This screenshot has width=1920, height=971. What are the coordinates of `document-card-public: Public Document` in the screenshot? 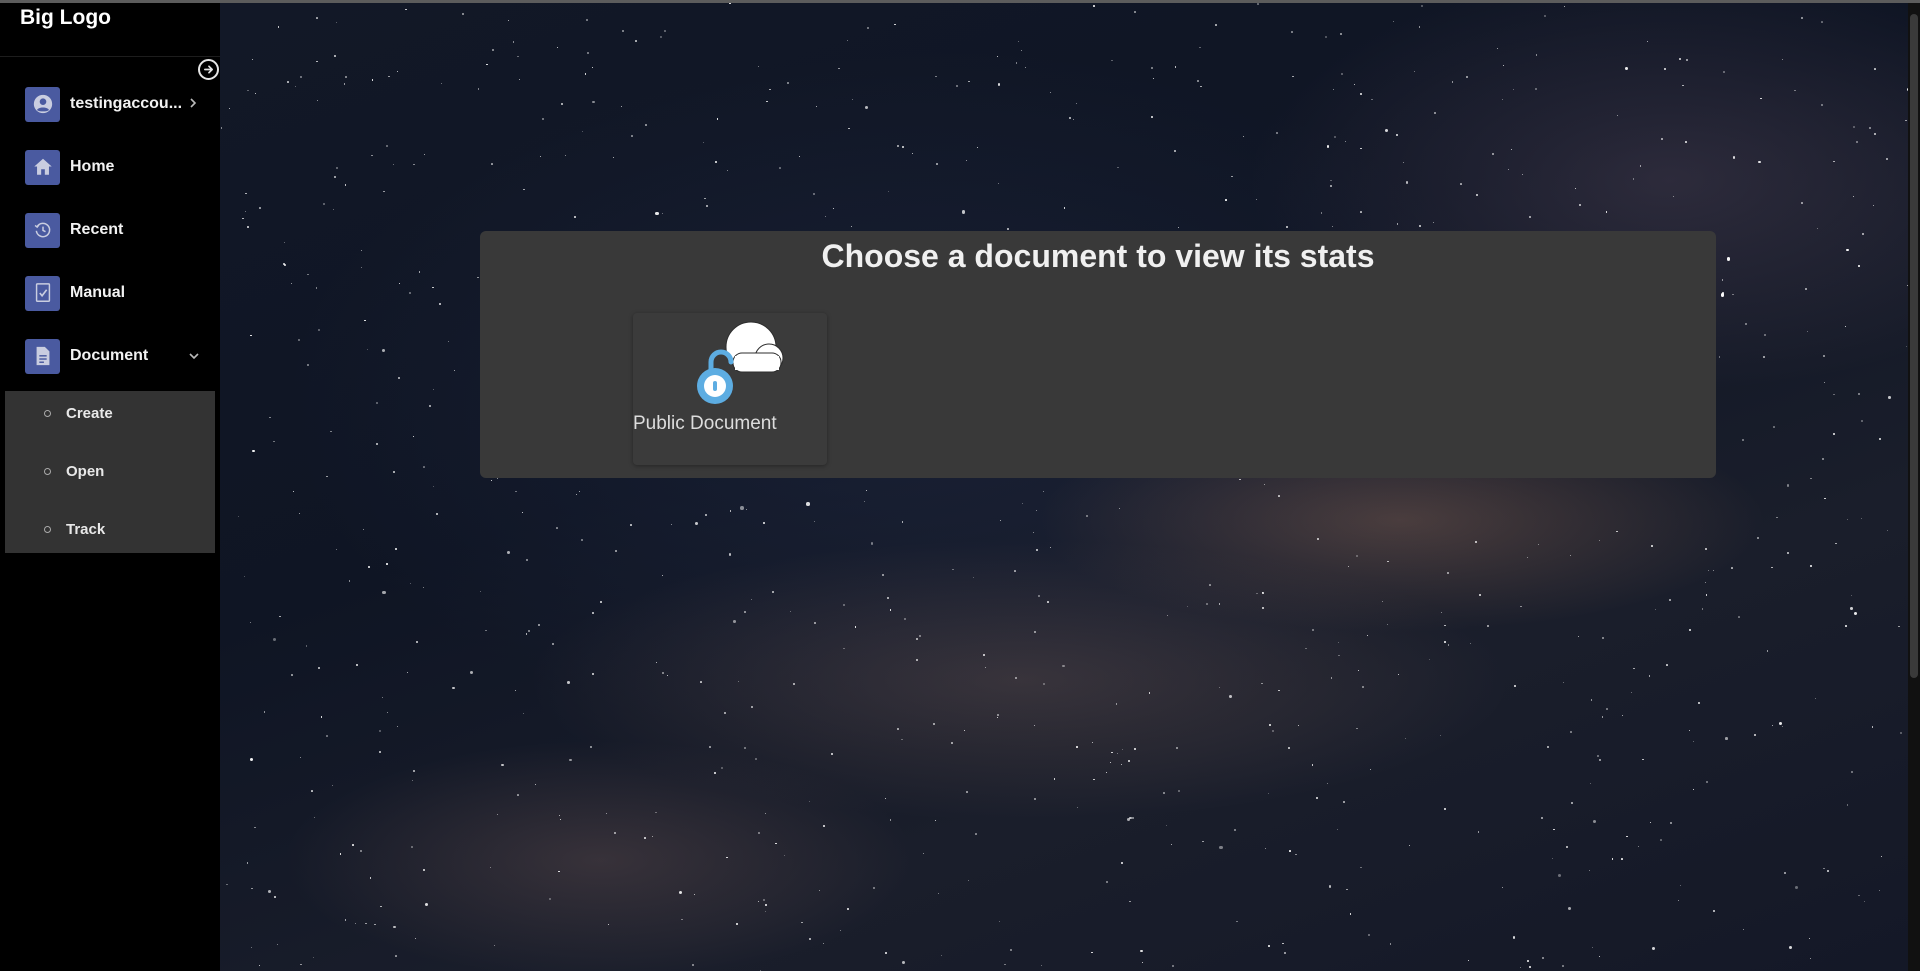 It's located at (730, 389).